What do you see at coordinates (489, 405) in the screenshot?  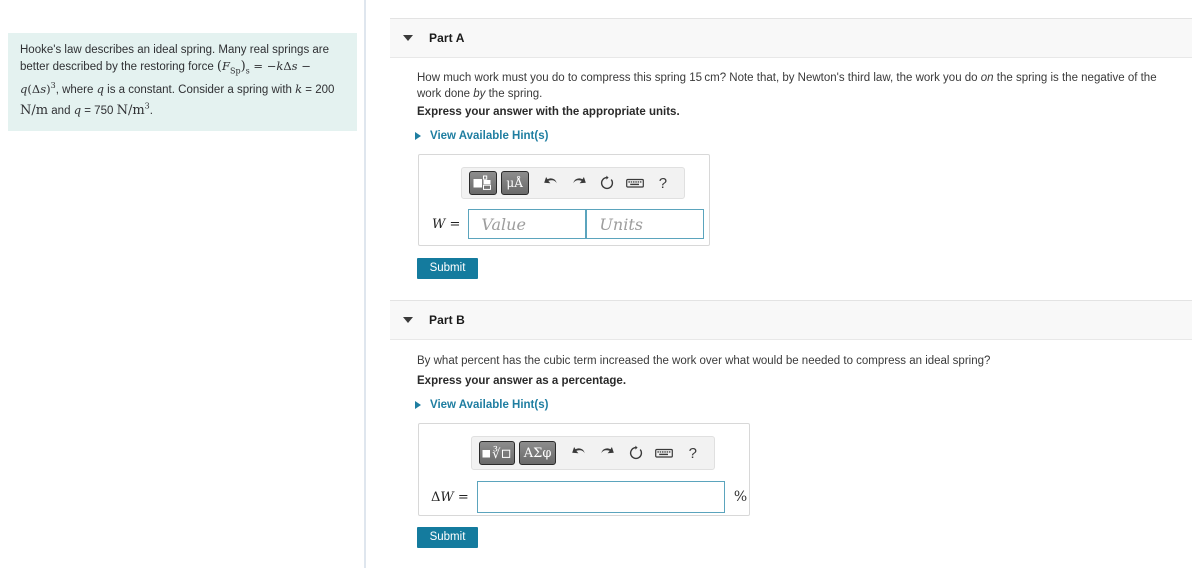 I see `part-b-hint-label: View Available Hint(s)` at bounding box center [489, 405].